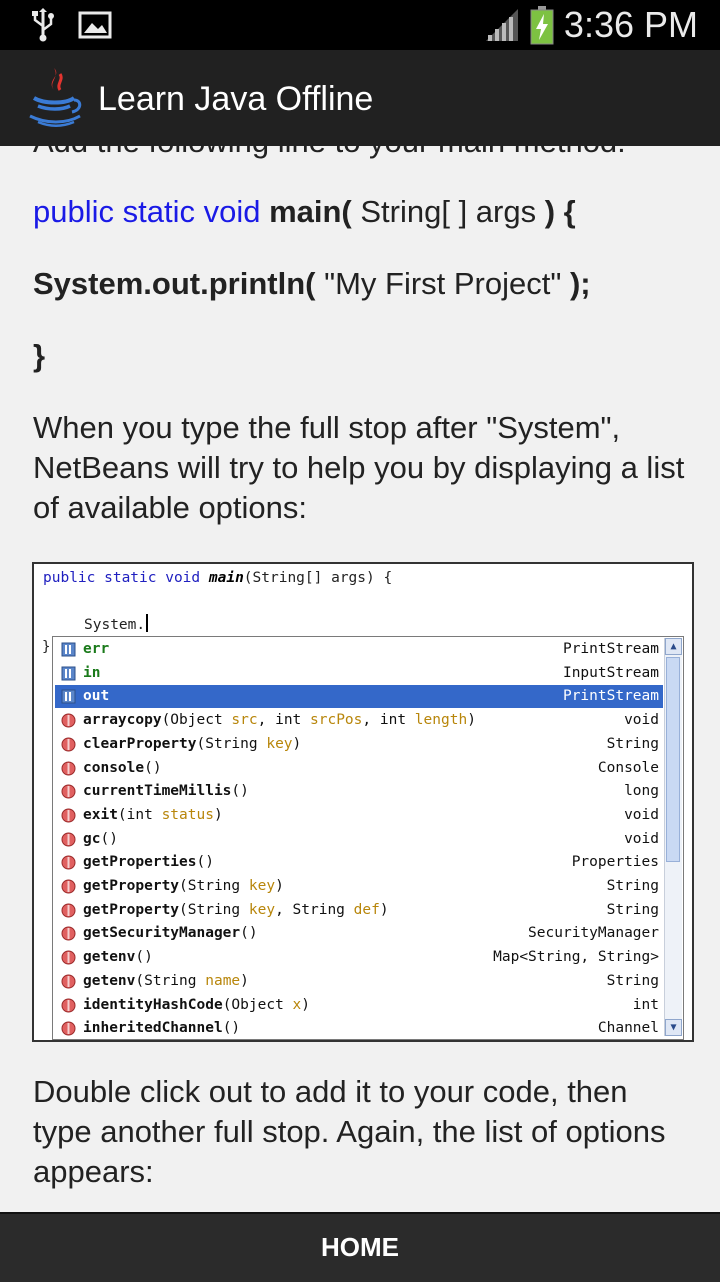  I want to click on autocomplete-item-type: SecurityManager, so click(593, 933).